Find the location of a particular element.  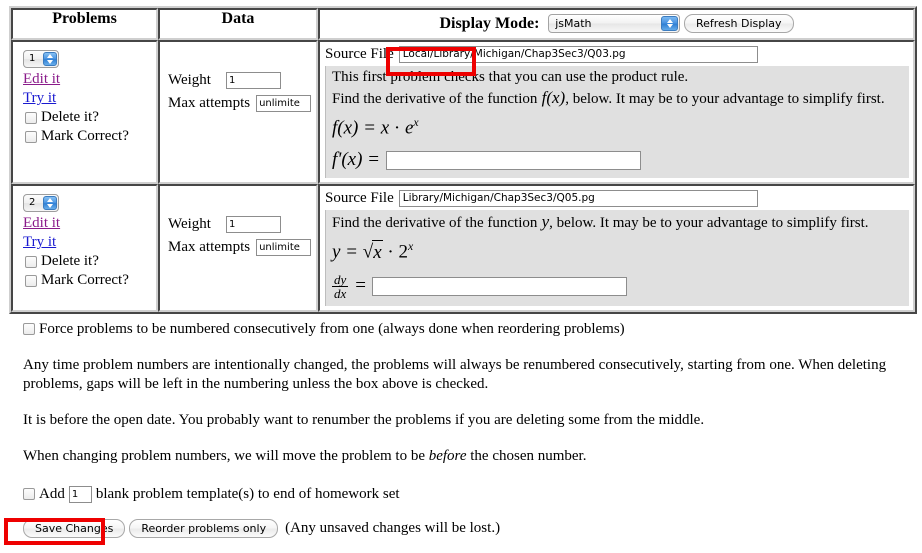

mark-correct-row-1: Mark Correct? is located at coordinates (90, 136).